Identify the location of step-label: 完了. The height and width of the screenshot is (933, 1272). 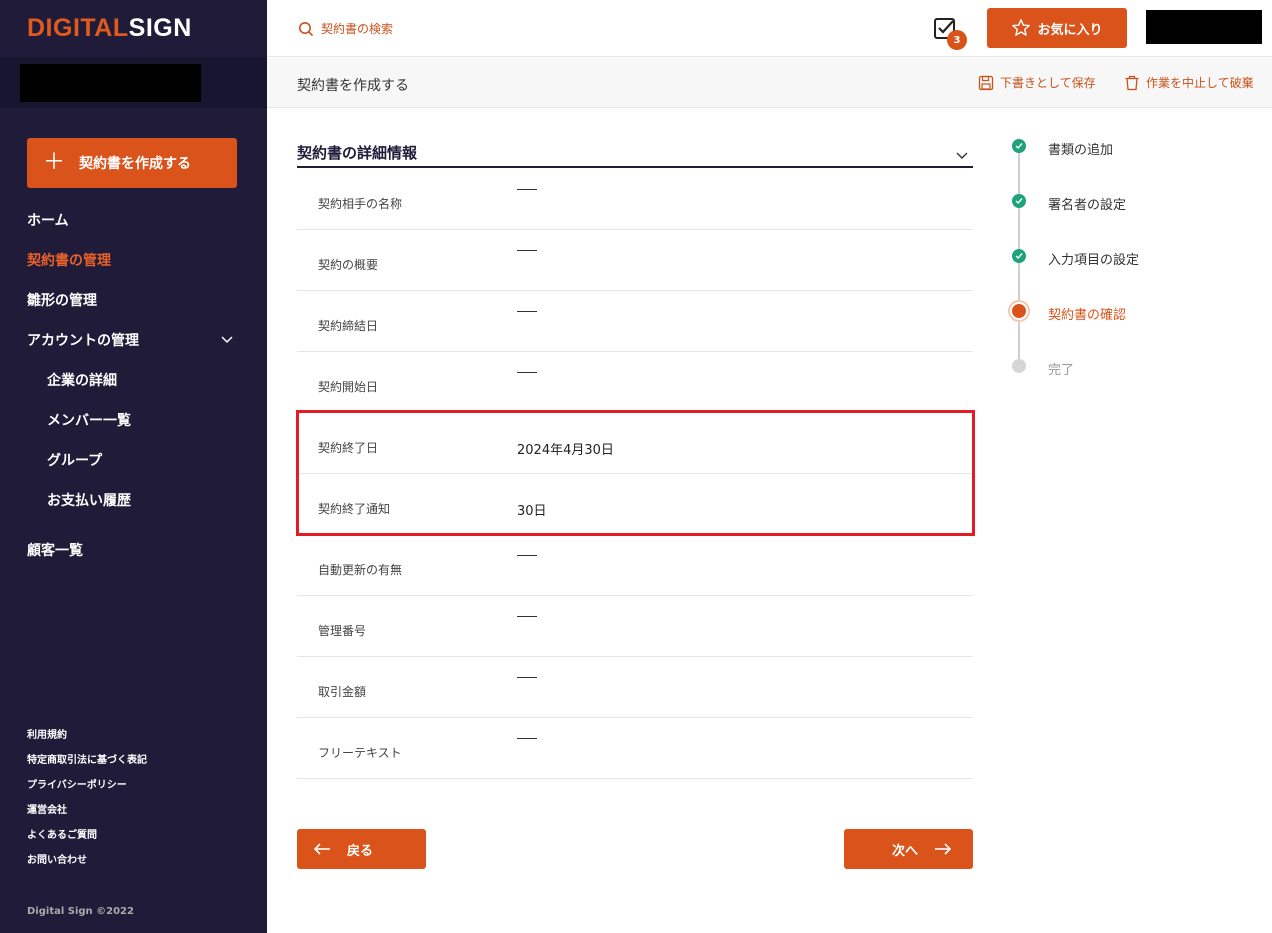
(1061, 370).